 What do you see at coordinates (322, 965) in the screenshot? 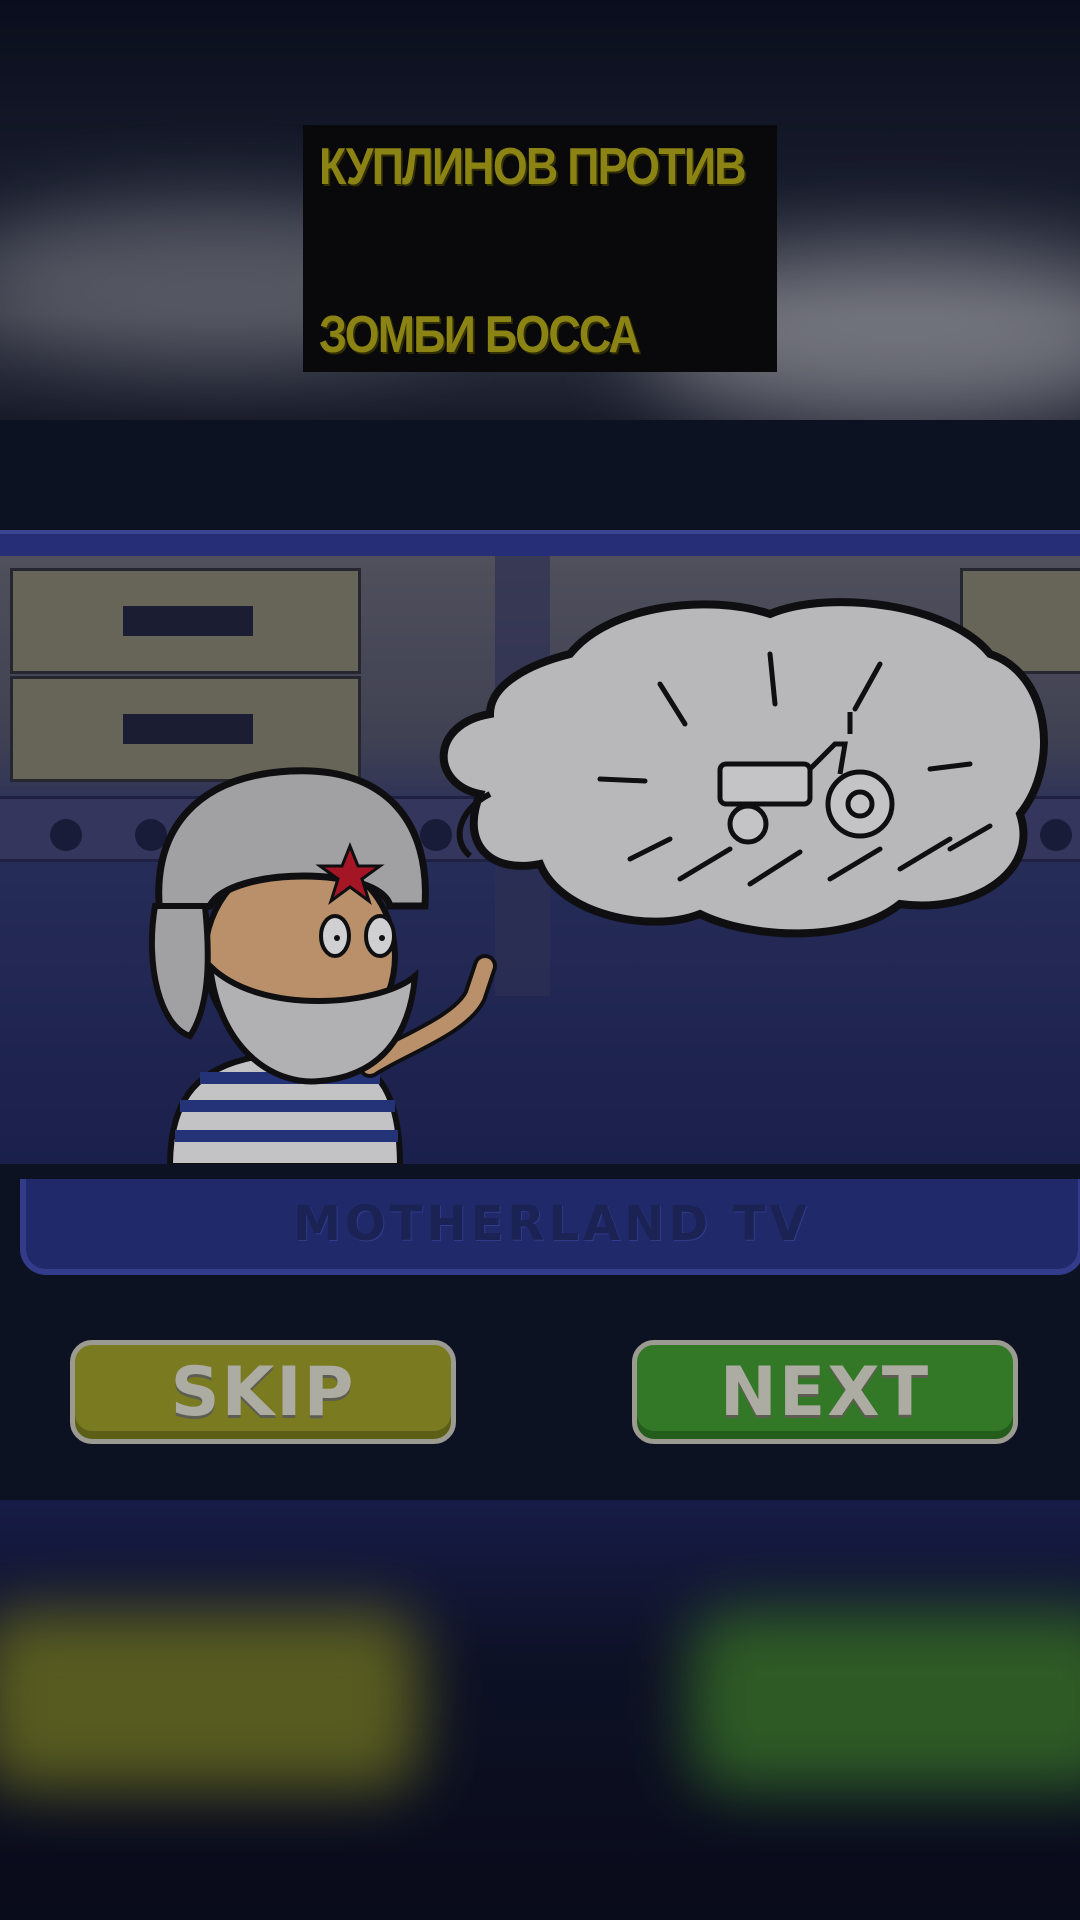
I see `old-man-character` at bounding box center [322, 965].